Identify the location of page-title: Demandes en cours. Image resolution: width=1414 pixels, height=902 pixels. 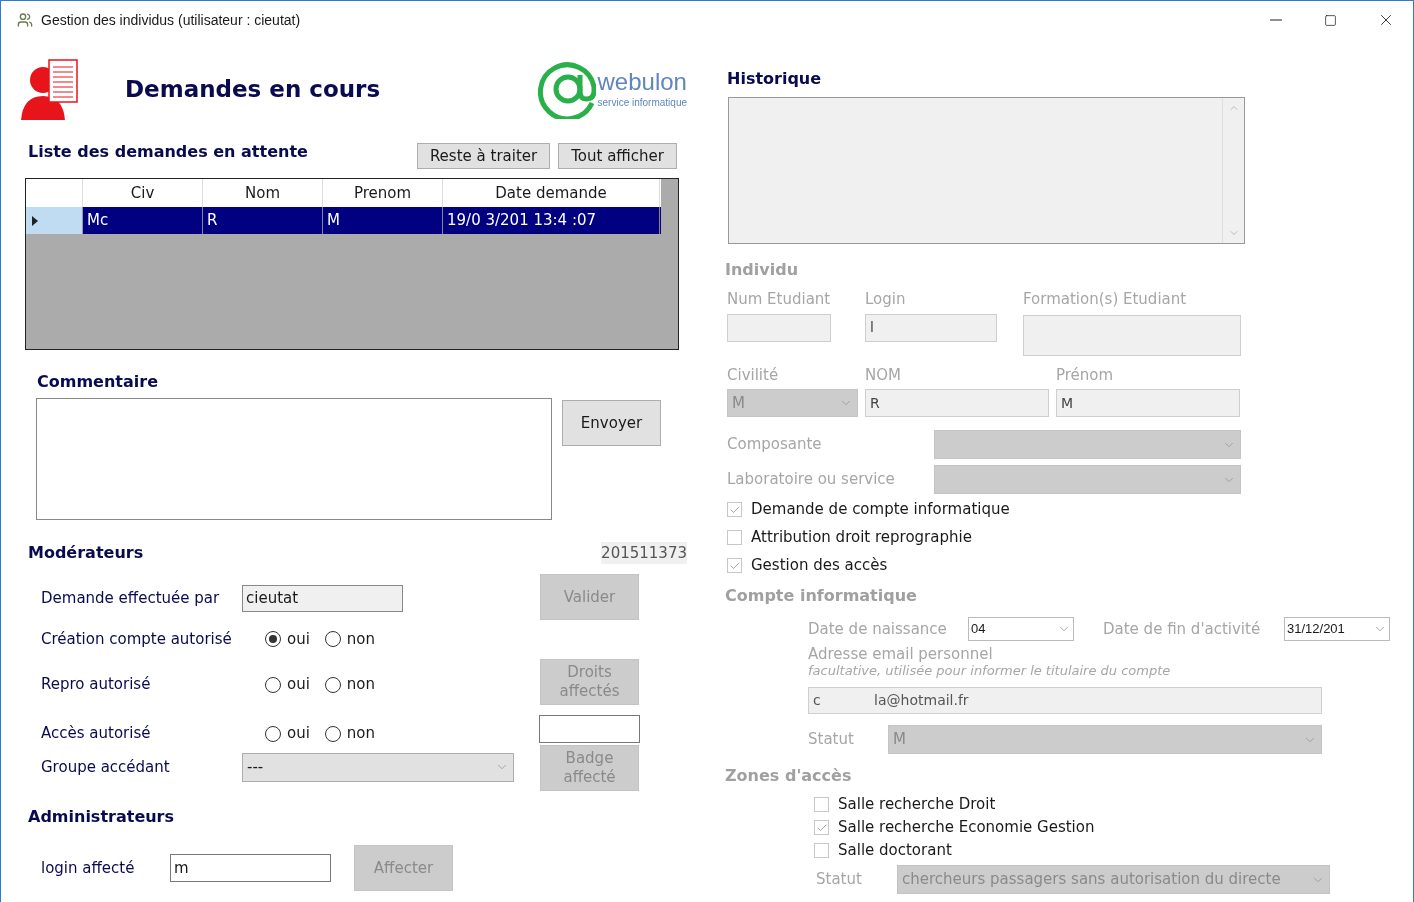
(253, 89).